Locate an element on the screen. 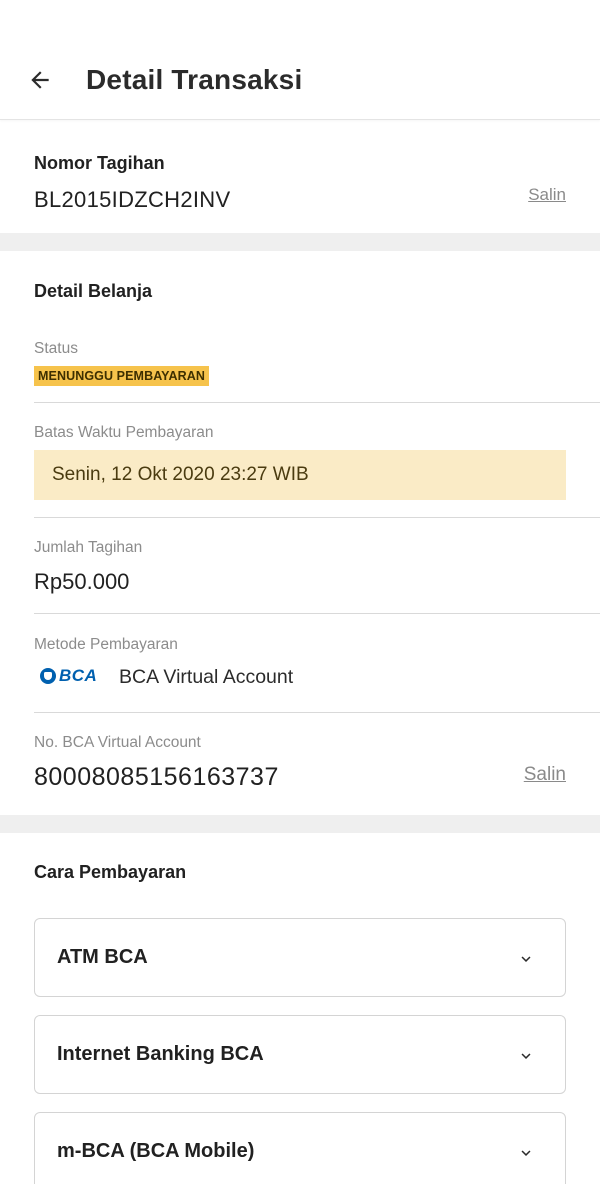 Image resolution: width=600 pixels, height=1184 pixels. copy-invoice-button: Salin is located at coordinates (547, 195).